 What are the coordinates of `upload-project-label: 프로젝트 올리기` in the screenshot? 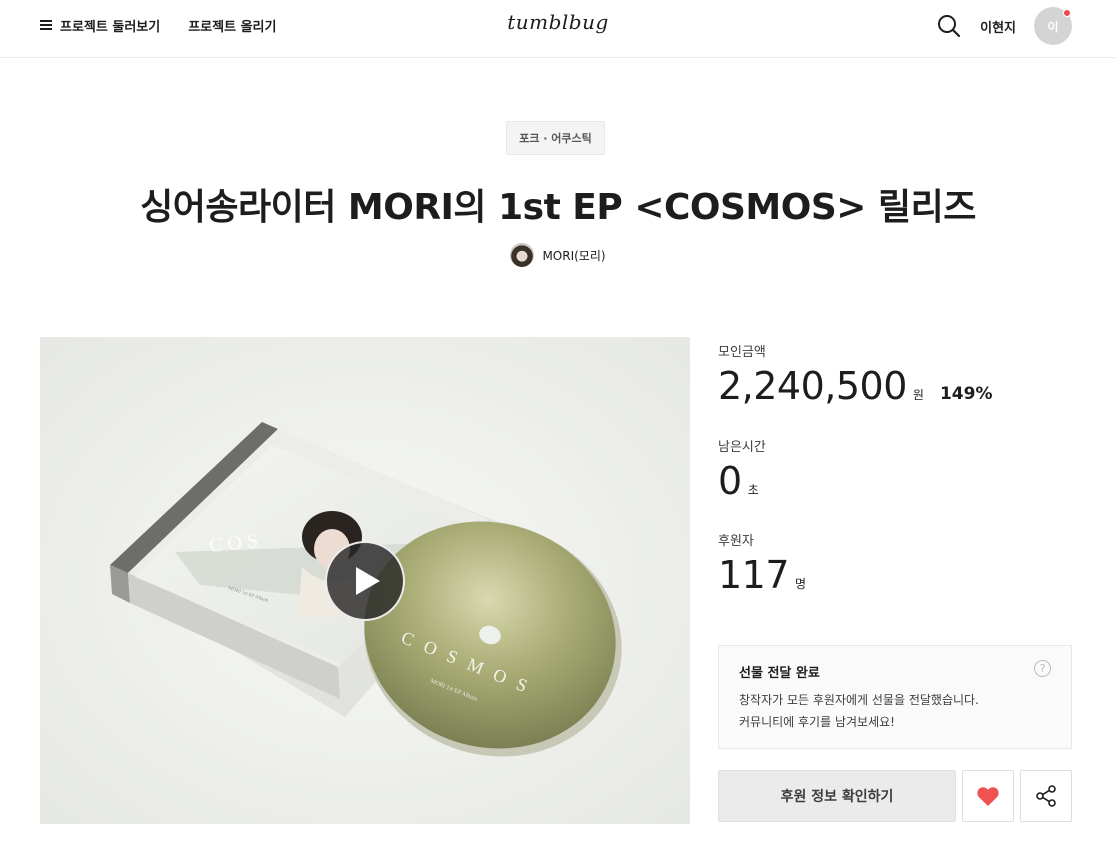 It's located at (232, 27).